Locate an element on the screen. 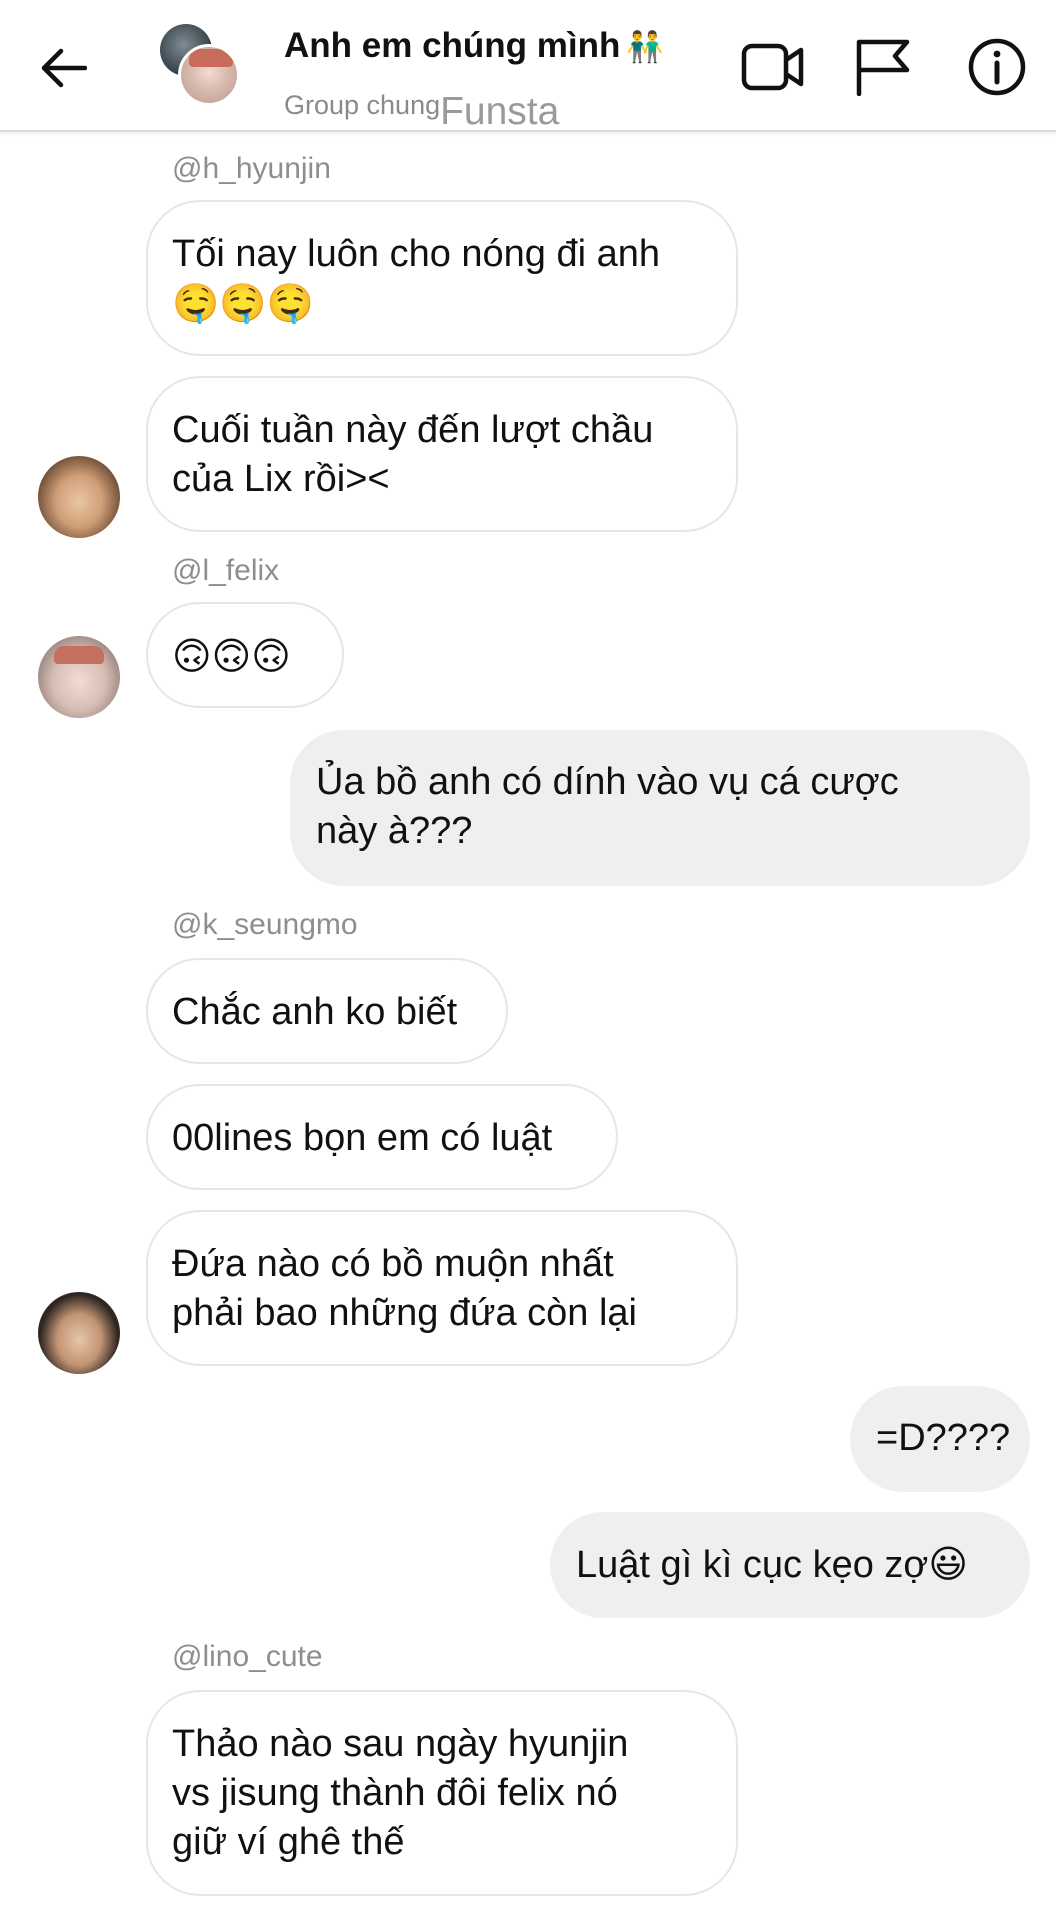  message-text: Tối nay luôn cho nóng đi anh is located at coordinates (416, 254).